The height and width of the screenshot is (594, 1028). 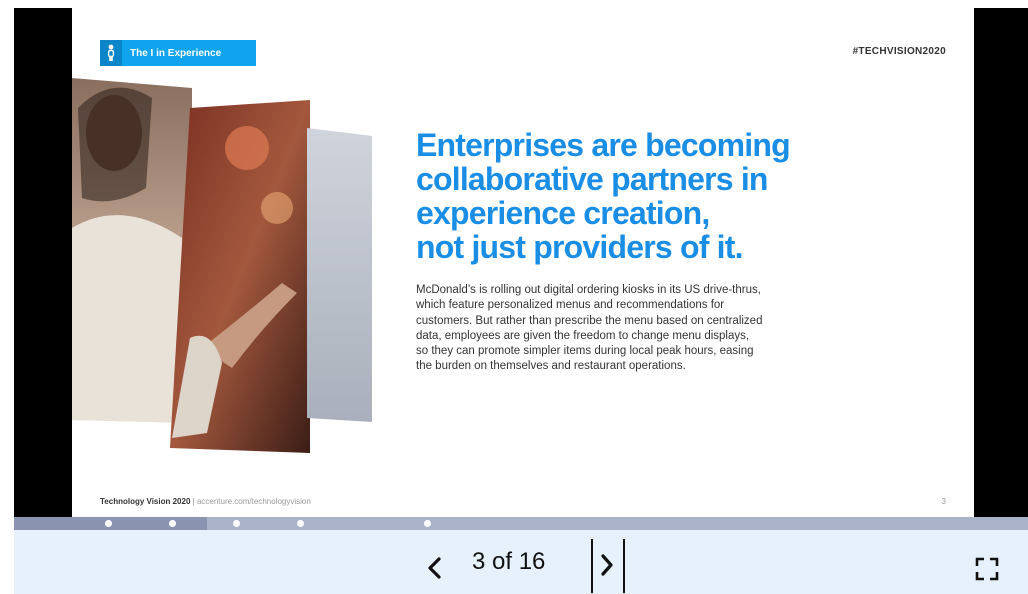 I want to click on headline-line: not just providers of it., so click(x=579, y=247).